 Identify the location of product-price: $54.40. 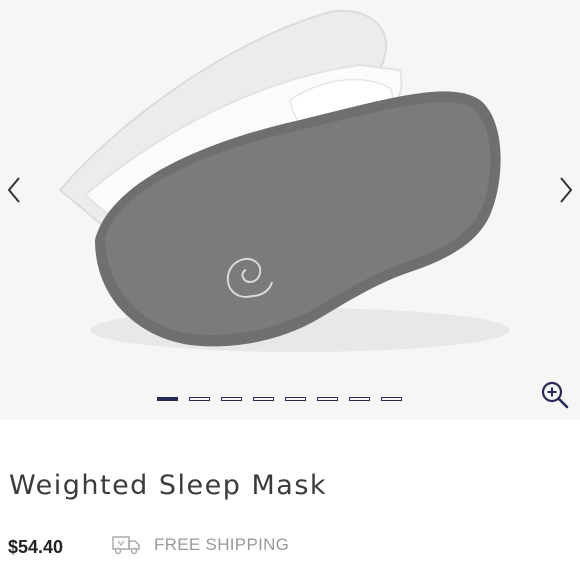
(36, 547).